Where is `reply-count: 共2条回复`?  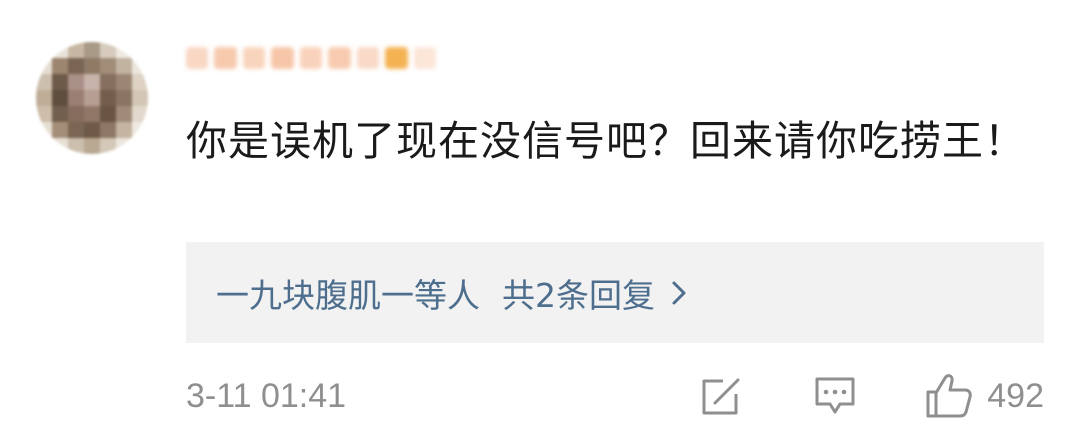
reply-count: 共2条回复 is located at coordinates (578, 293).